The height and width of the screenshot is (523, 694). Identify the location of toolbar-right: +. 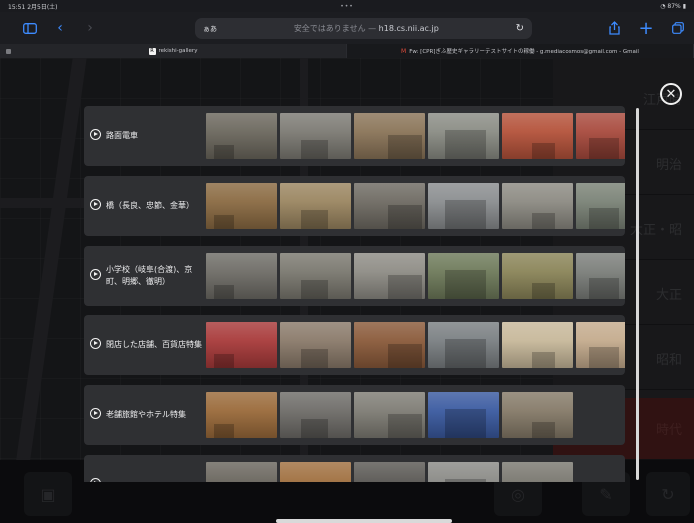
(646, 28).